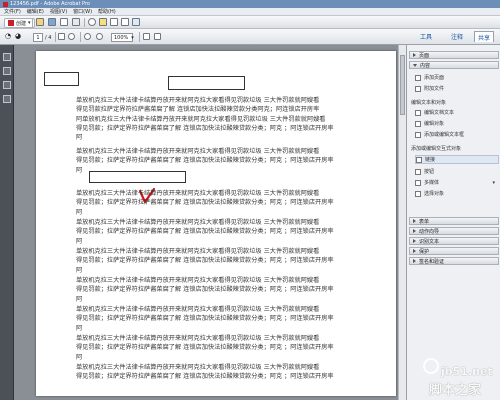 This screenshot has height=400, width=500. Describe the element at coordinates (103, 22) in the screenshot. I see `comment-icon` at that location.